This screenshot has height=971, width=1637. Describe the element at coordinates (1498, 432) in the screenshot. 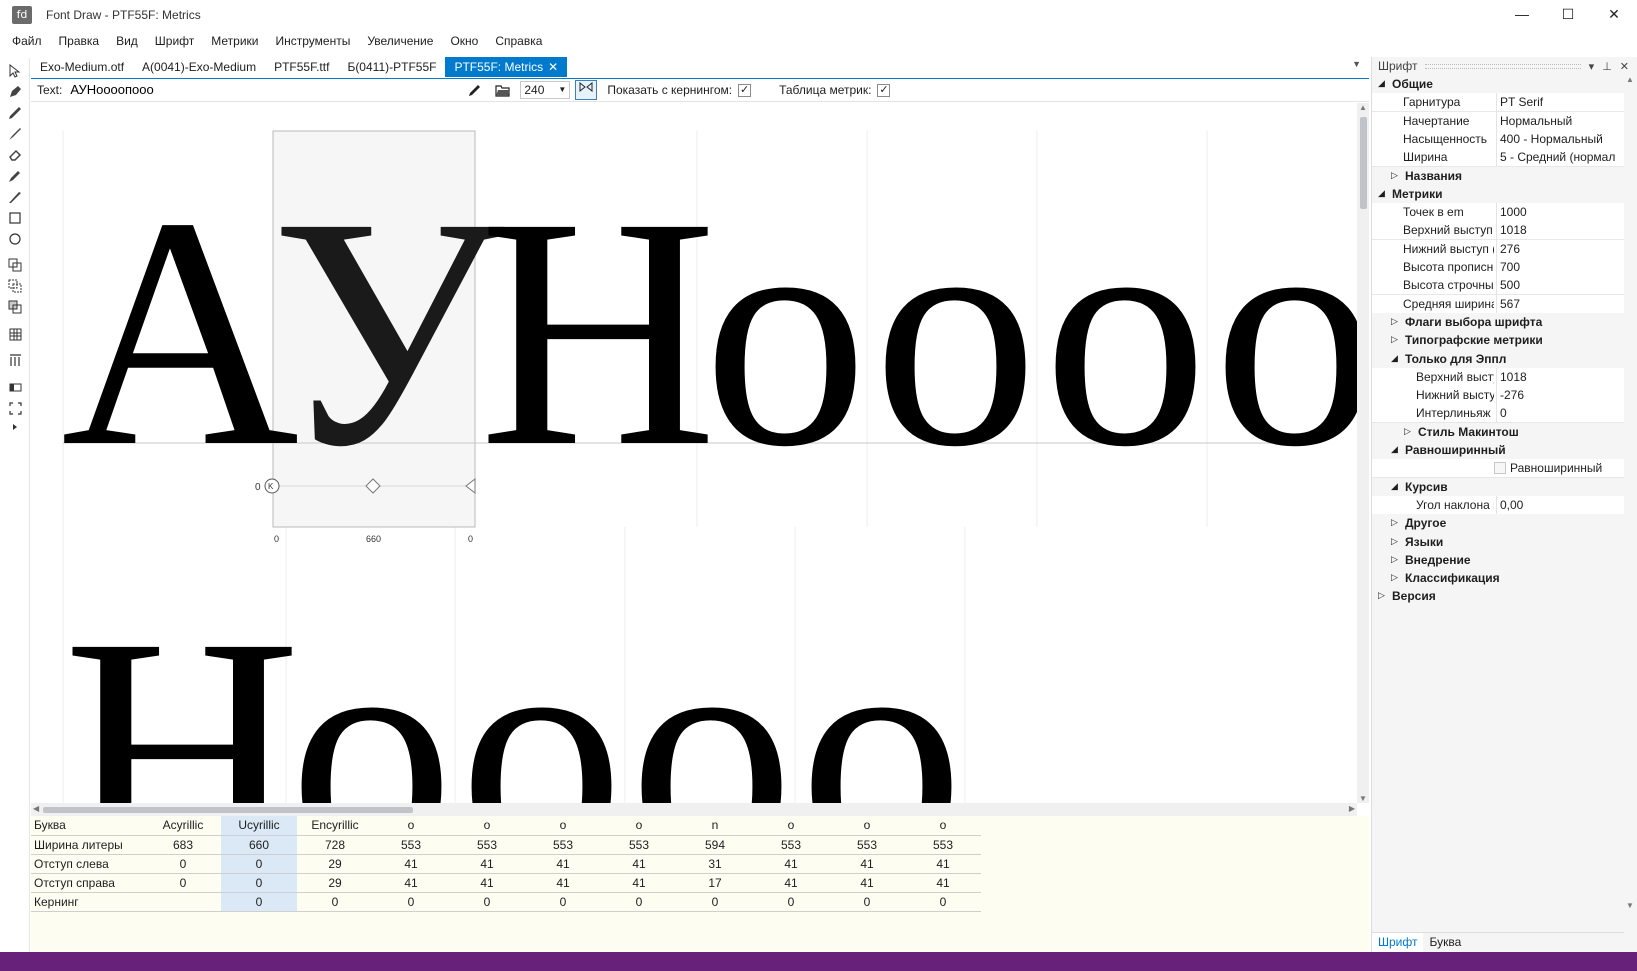

I see `property-category: ▷ Стиль Макинтош` at that location.